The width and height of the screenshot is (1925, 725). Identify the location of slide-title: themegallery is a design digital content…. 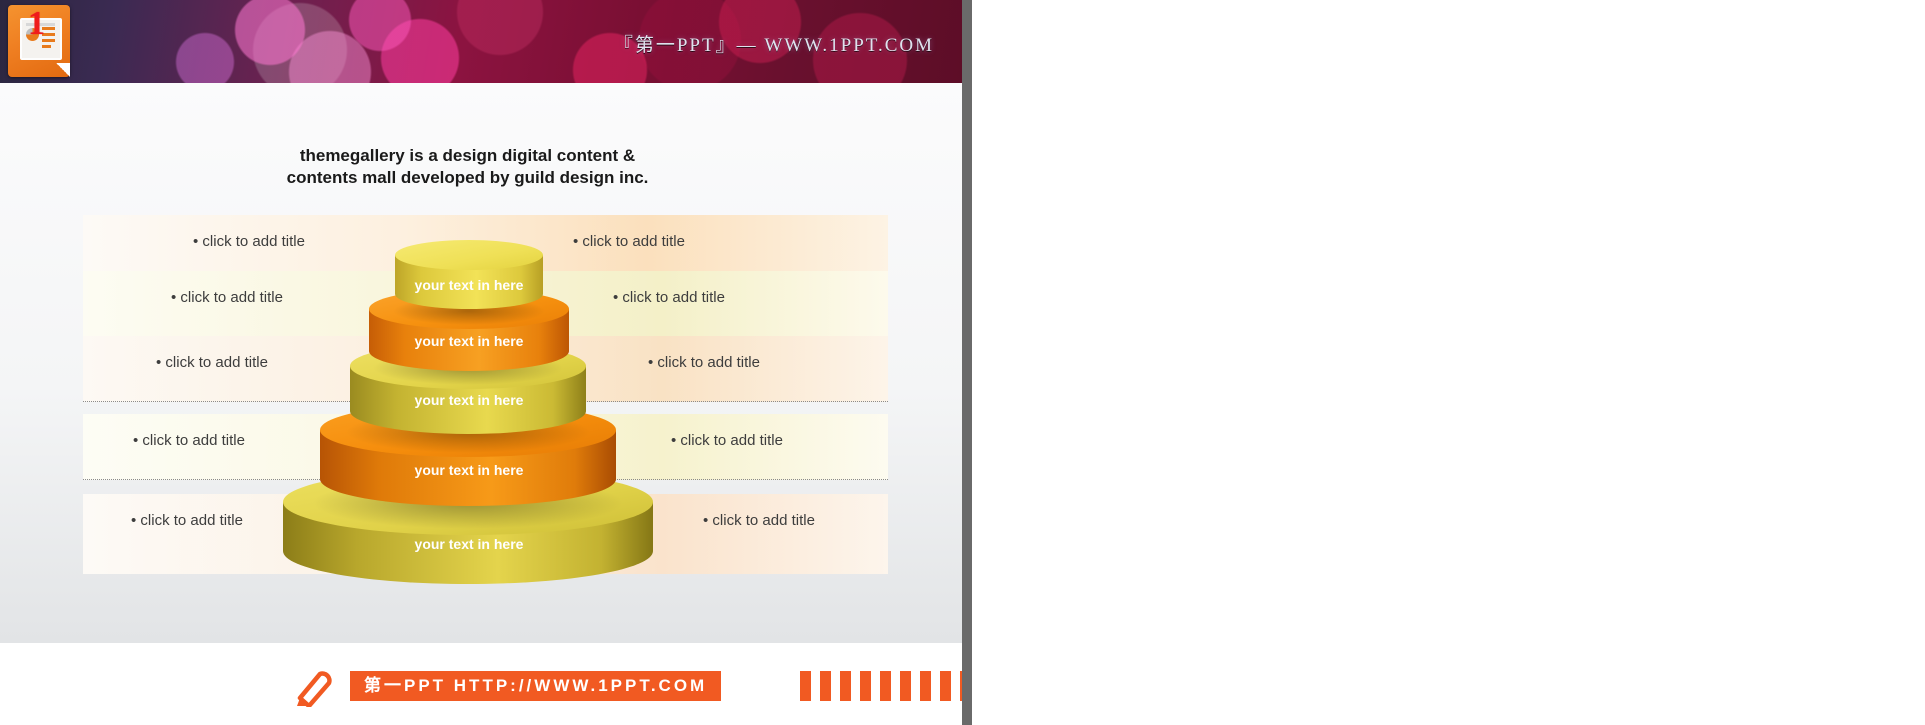
(467, 167).